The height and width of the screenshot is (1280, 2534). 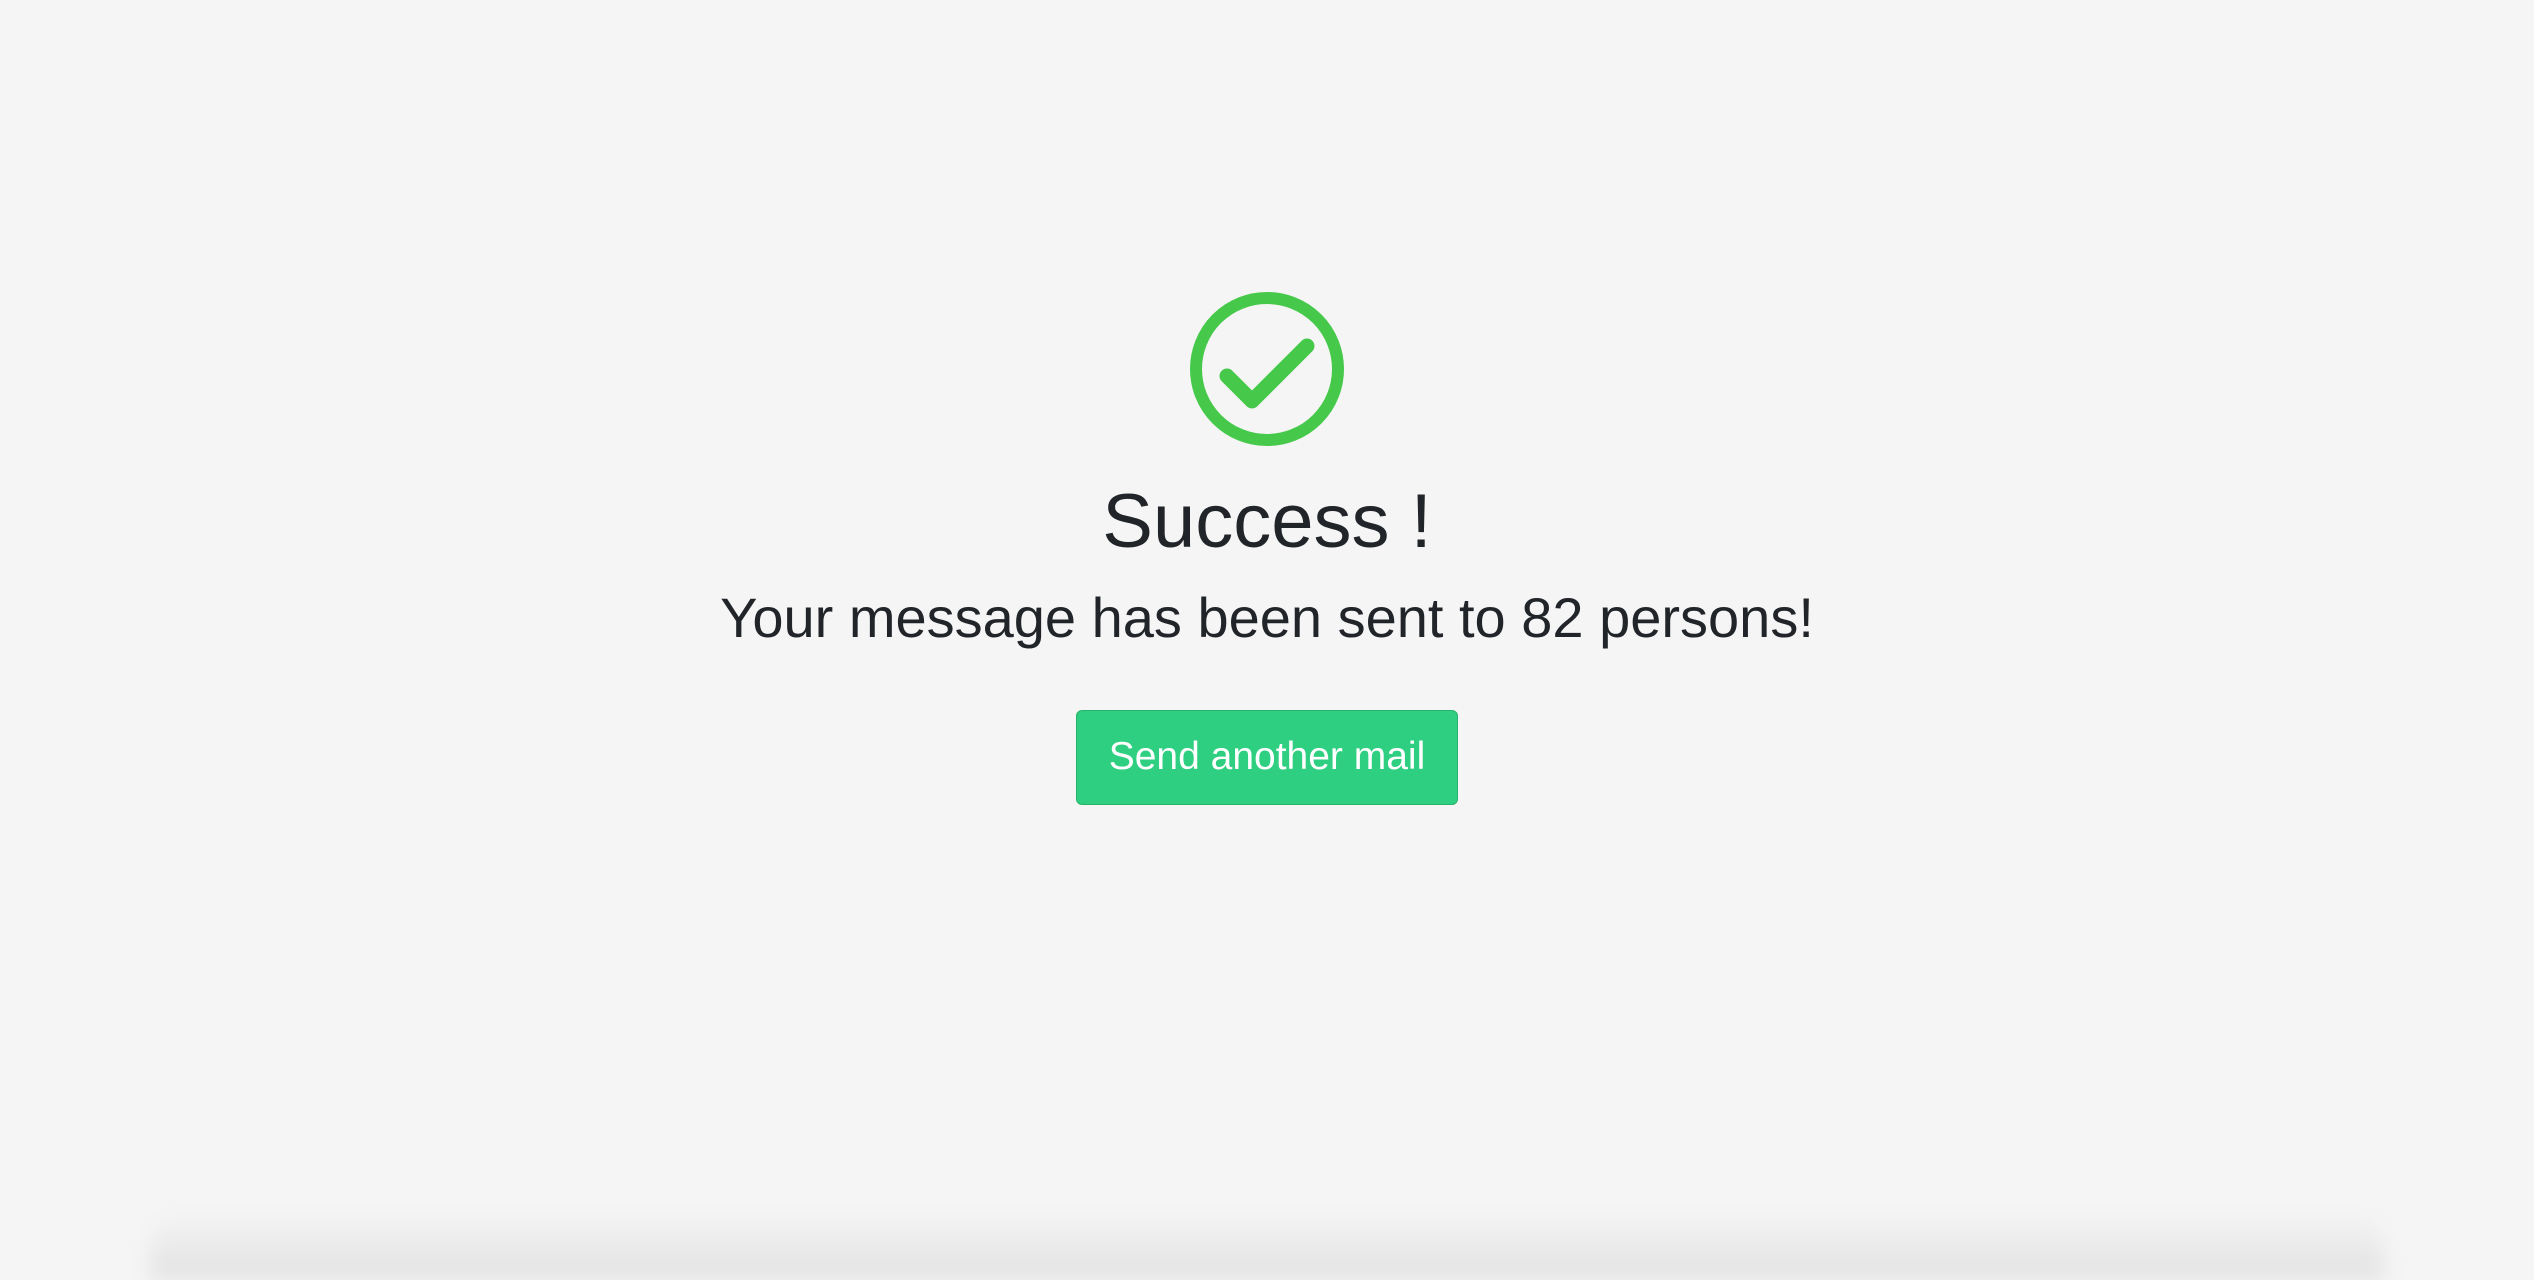 I want to click on success-title: Success !, so click(x=1267, y=521).